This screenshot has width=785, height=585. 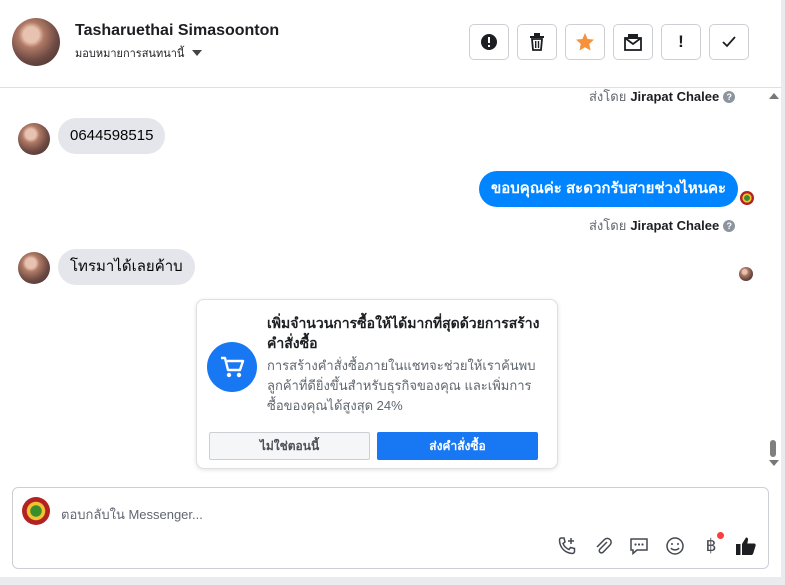 What do you see at coordinates (177, 31) in the screenshot?
I see `contact-name: Tasharuethai Simasoonton` at bounding box center [177, 31].